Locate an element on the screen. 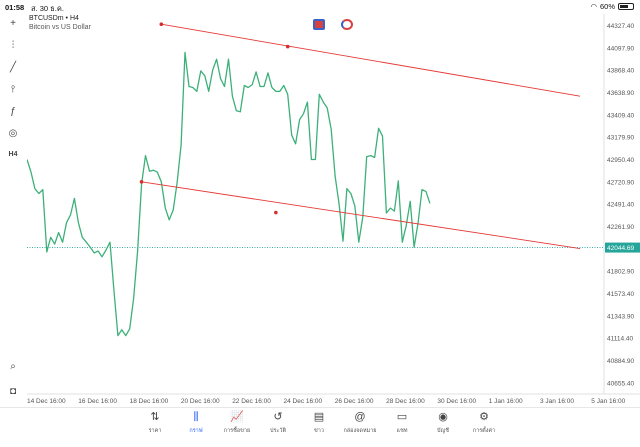 The height and width of the screenshot is (447, 640). battery-icon is located at coordinates (626, 6).